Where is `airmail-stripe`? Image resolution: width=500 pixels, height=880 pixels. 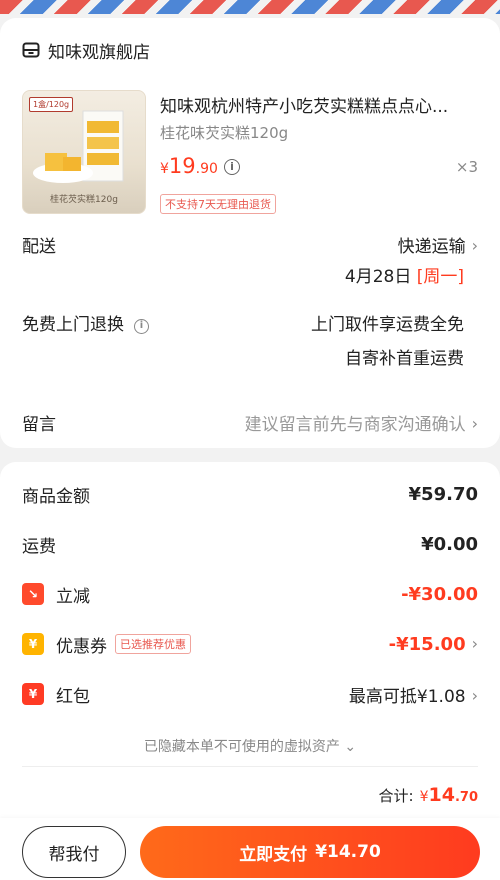 airmail-stripe is located at coordinates (250, 7).